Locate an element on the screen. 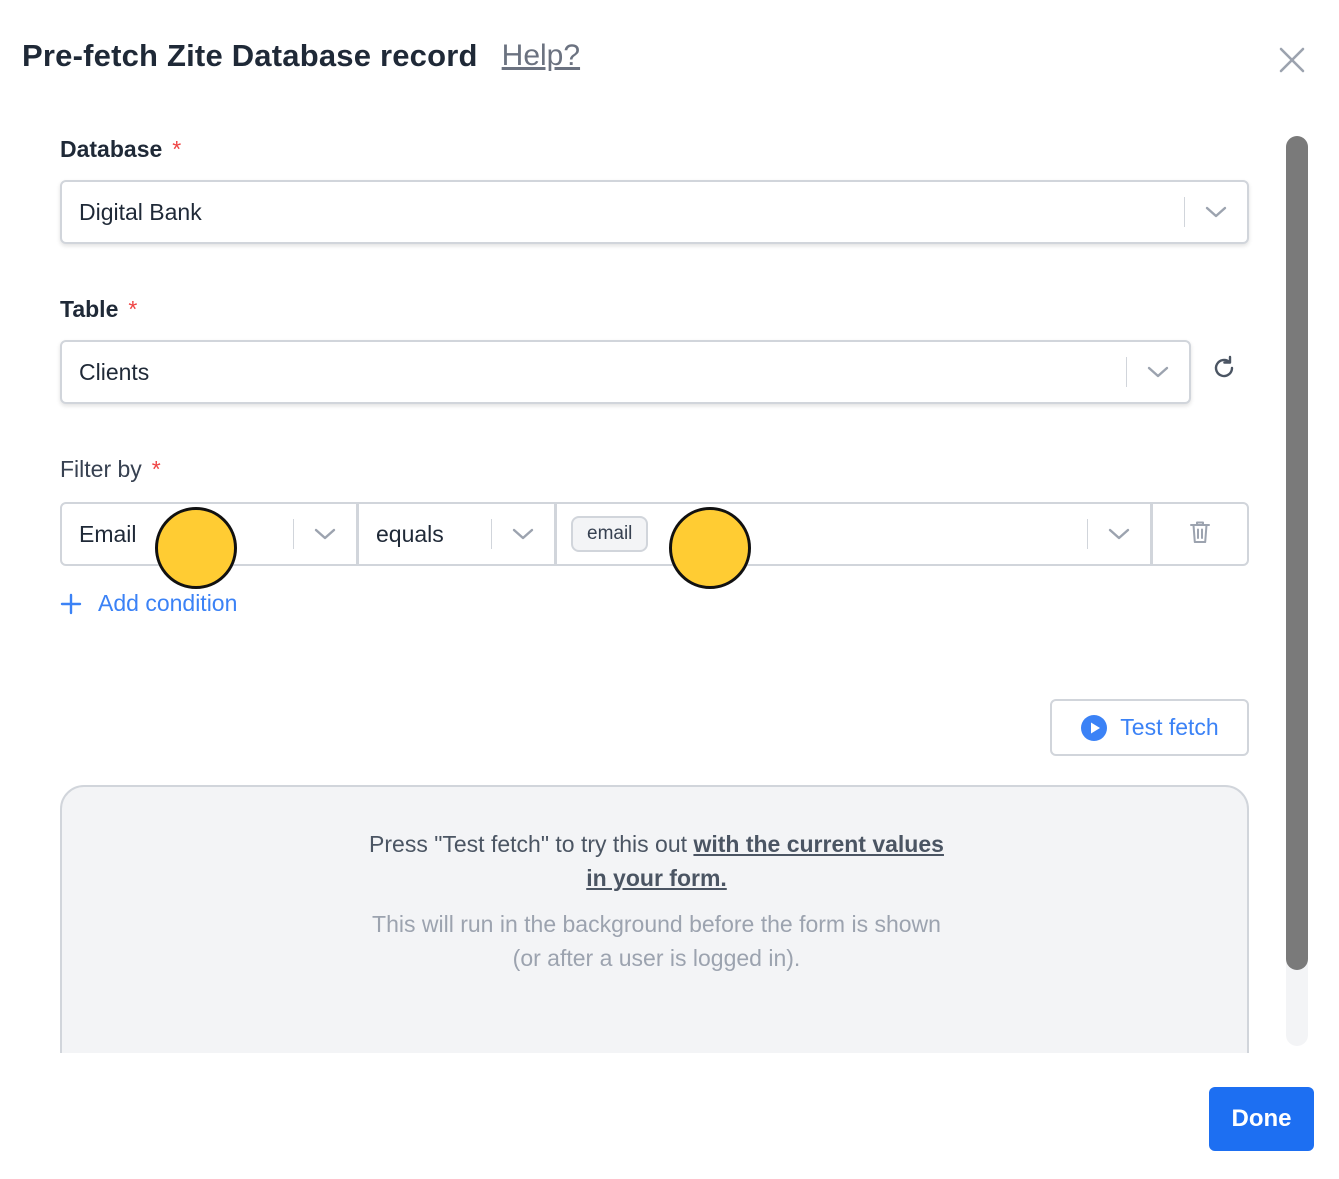 The width and height of the screenshot is (1339, 1179). test-instruction-text: Press "Test fetch" to try this out is located at coordinates (531, 844).